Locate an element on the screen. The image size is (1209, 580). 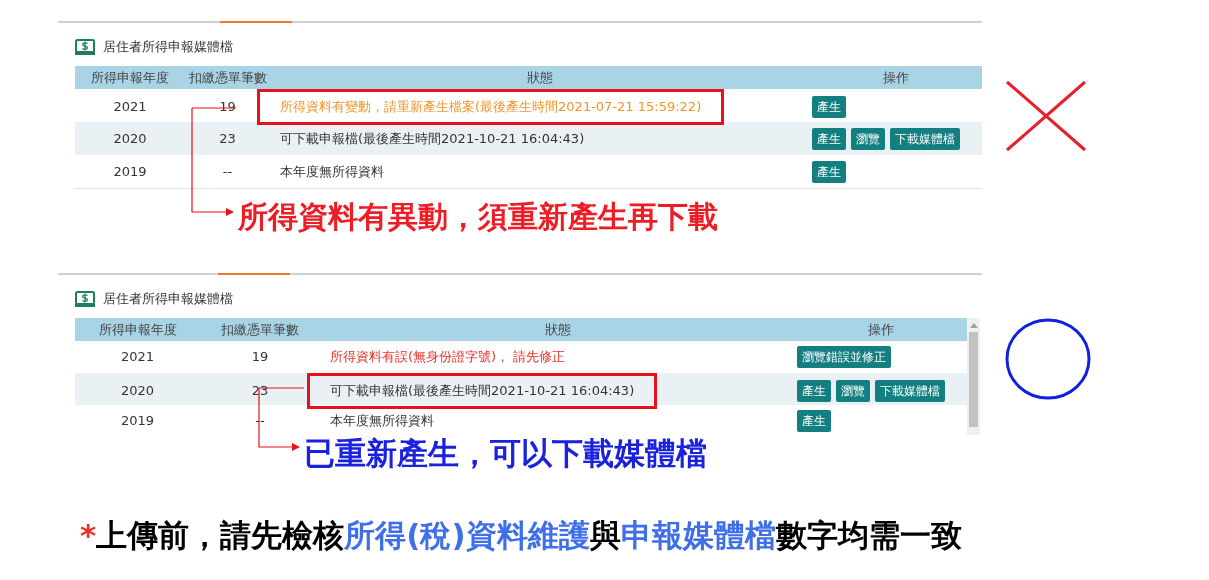
note-text: *上傳前，請先檢核所得(稅)資料維護與申報媒體檔數字均需一致 is located at coordinates (521, 535).